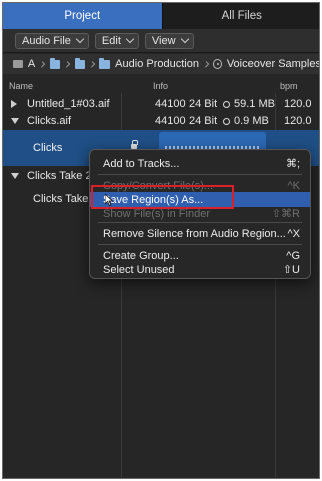 The width and height of the screenshot is (322, 481). I want to click on mouse-cursor-icon, so click(109, 200).